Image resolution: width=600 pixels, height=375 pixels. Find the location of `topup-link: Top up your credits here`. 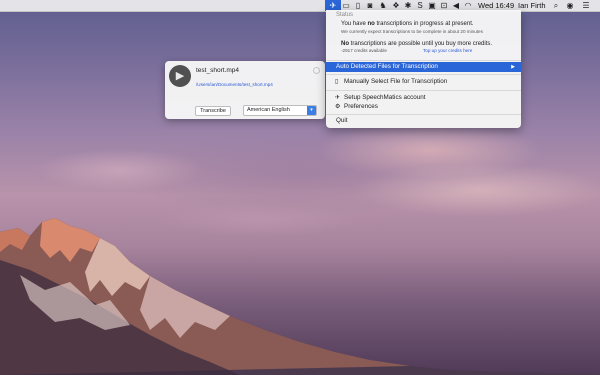

topup-link: Top up your credits here is located at coordinates (447, 50).